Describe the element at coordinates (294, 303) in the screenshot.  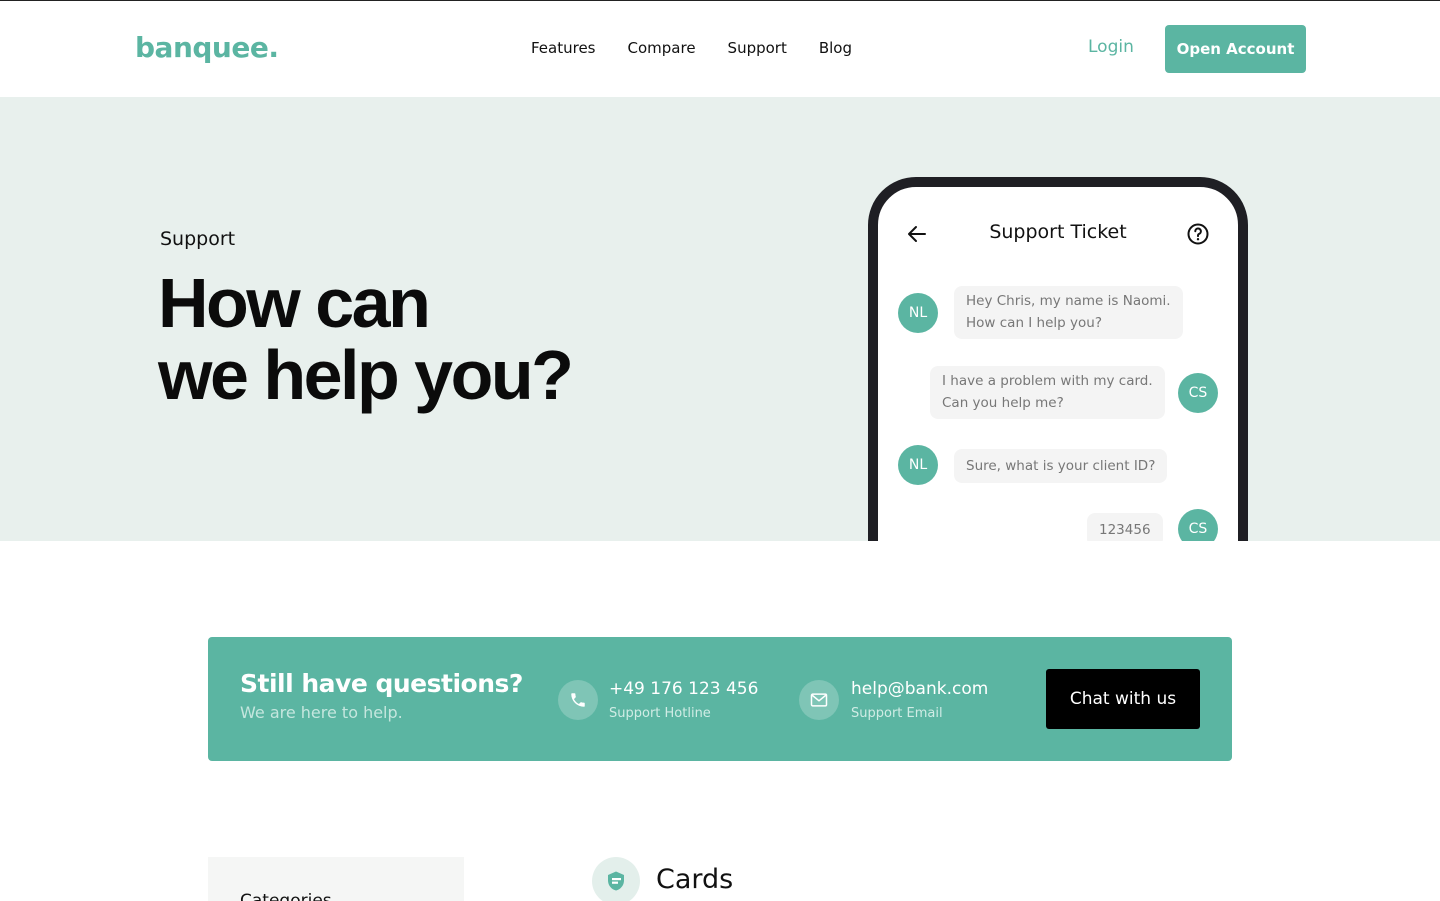
I see `hero-title-line1: How can` at that location.